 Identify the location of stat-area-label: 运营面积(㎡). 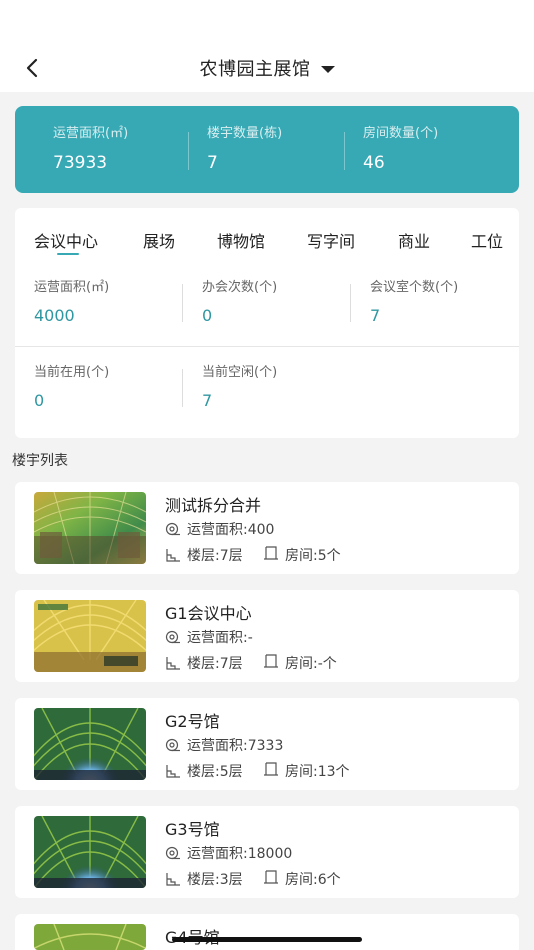
(72, 287).